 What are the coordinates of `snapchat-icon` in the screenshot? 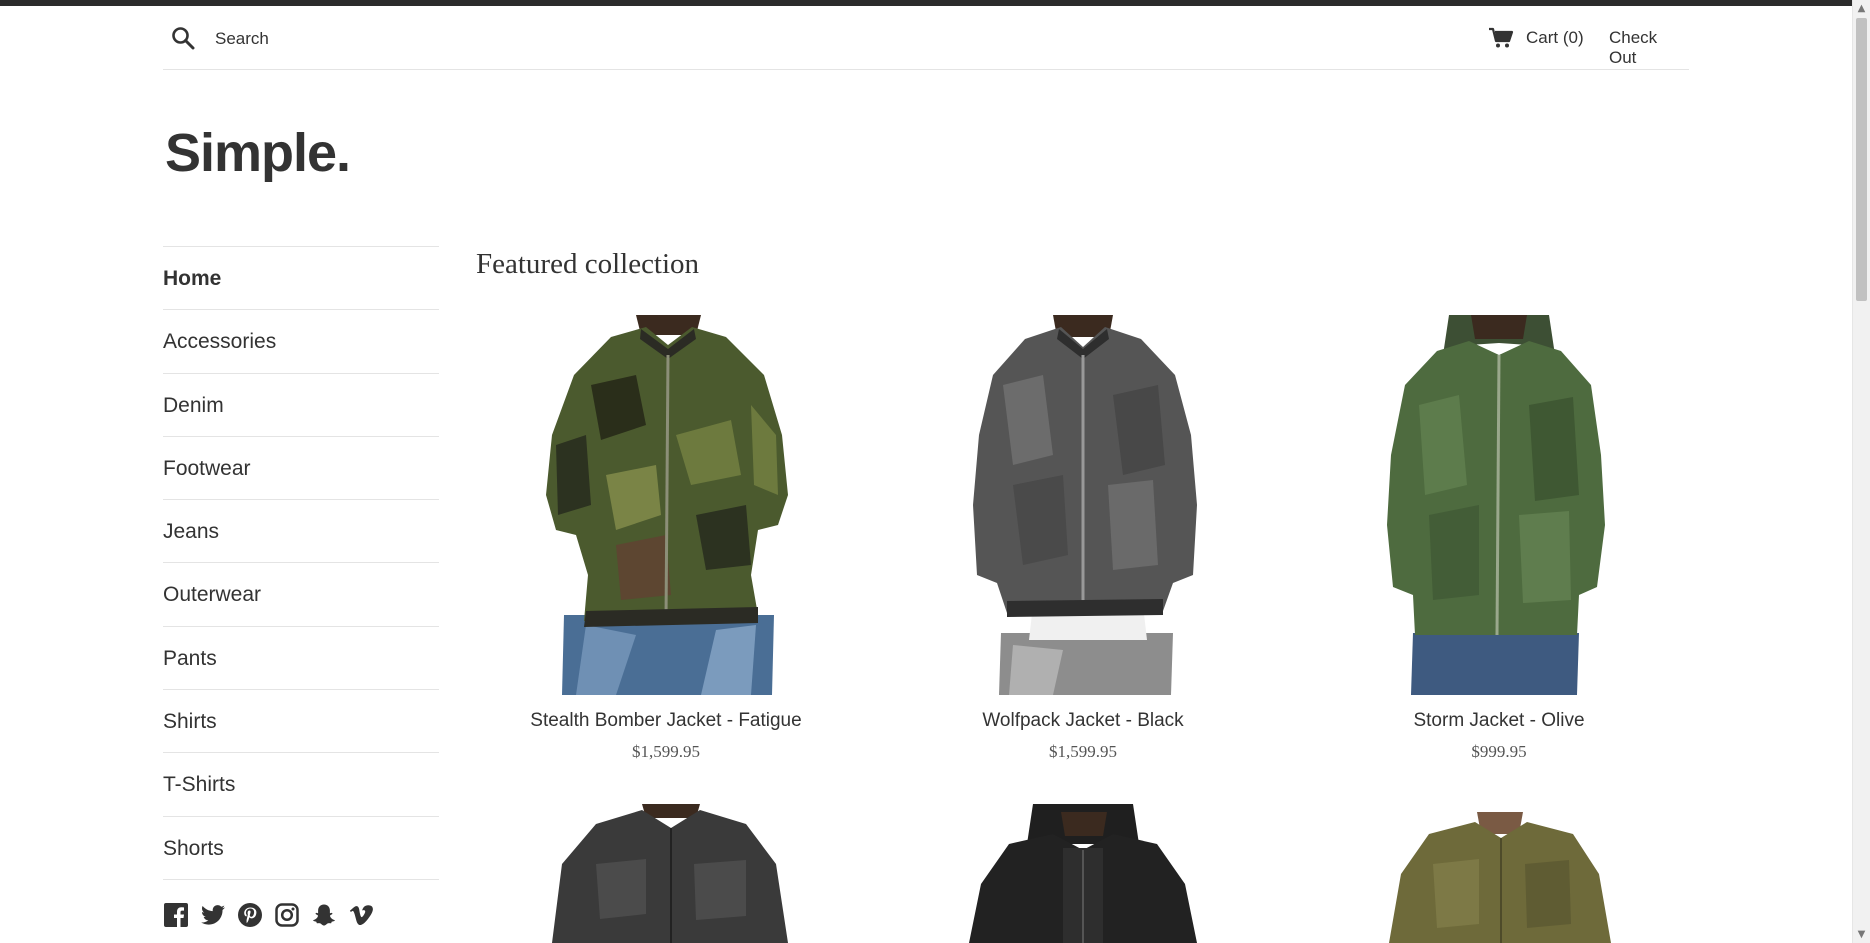 It's located at (324, 915).